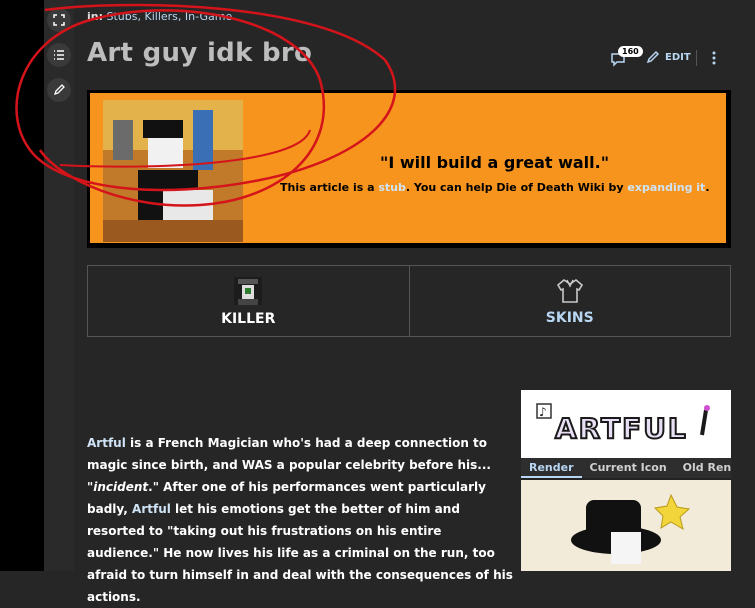  Describe the element at coordinates (626, 525) in the screenshot. I see `infobox-render-image` at that location.